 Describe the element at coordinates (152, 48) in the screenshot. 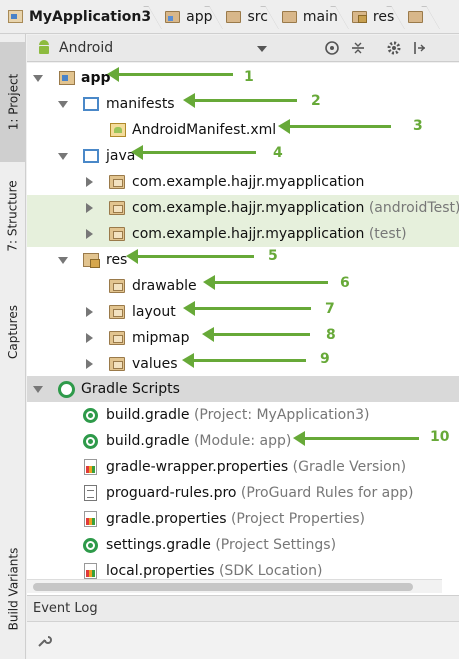

I see `view-mode-dropdown: Android` at that location.